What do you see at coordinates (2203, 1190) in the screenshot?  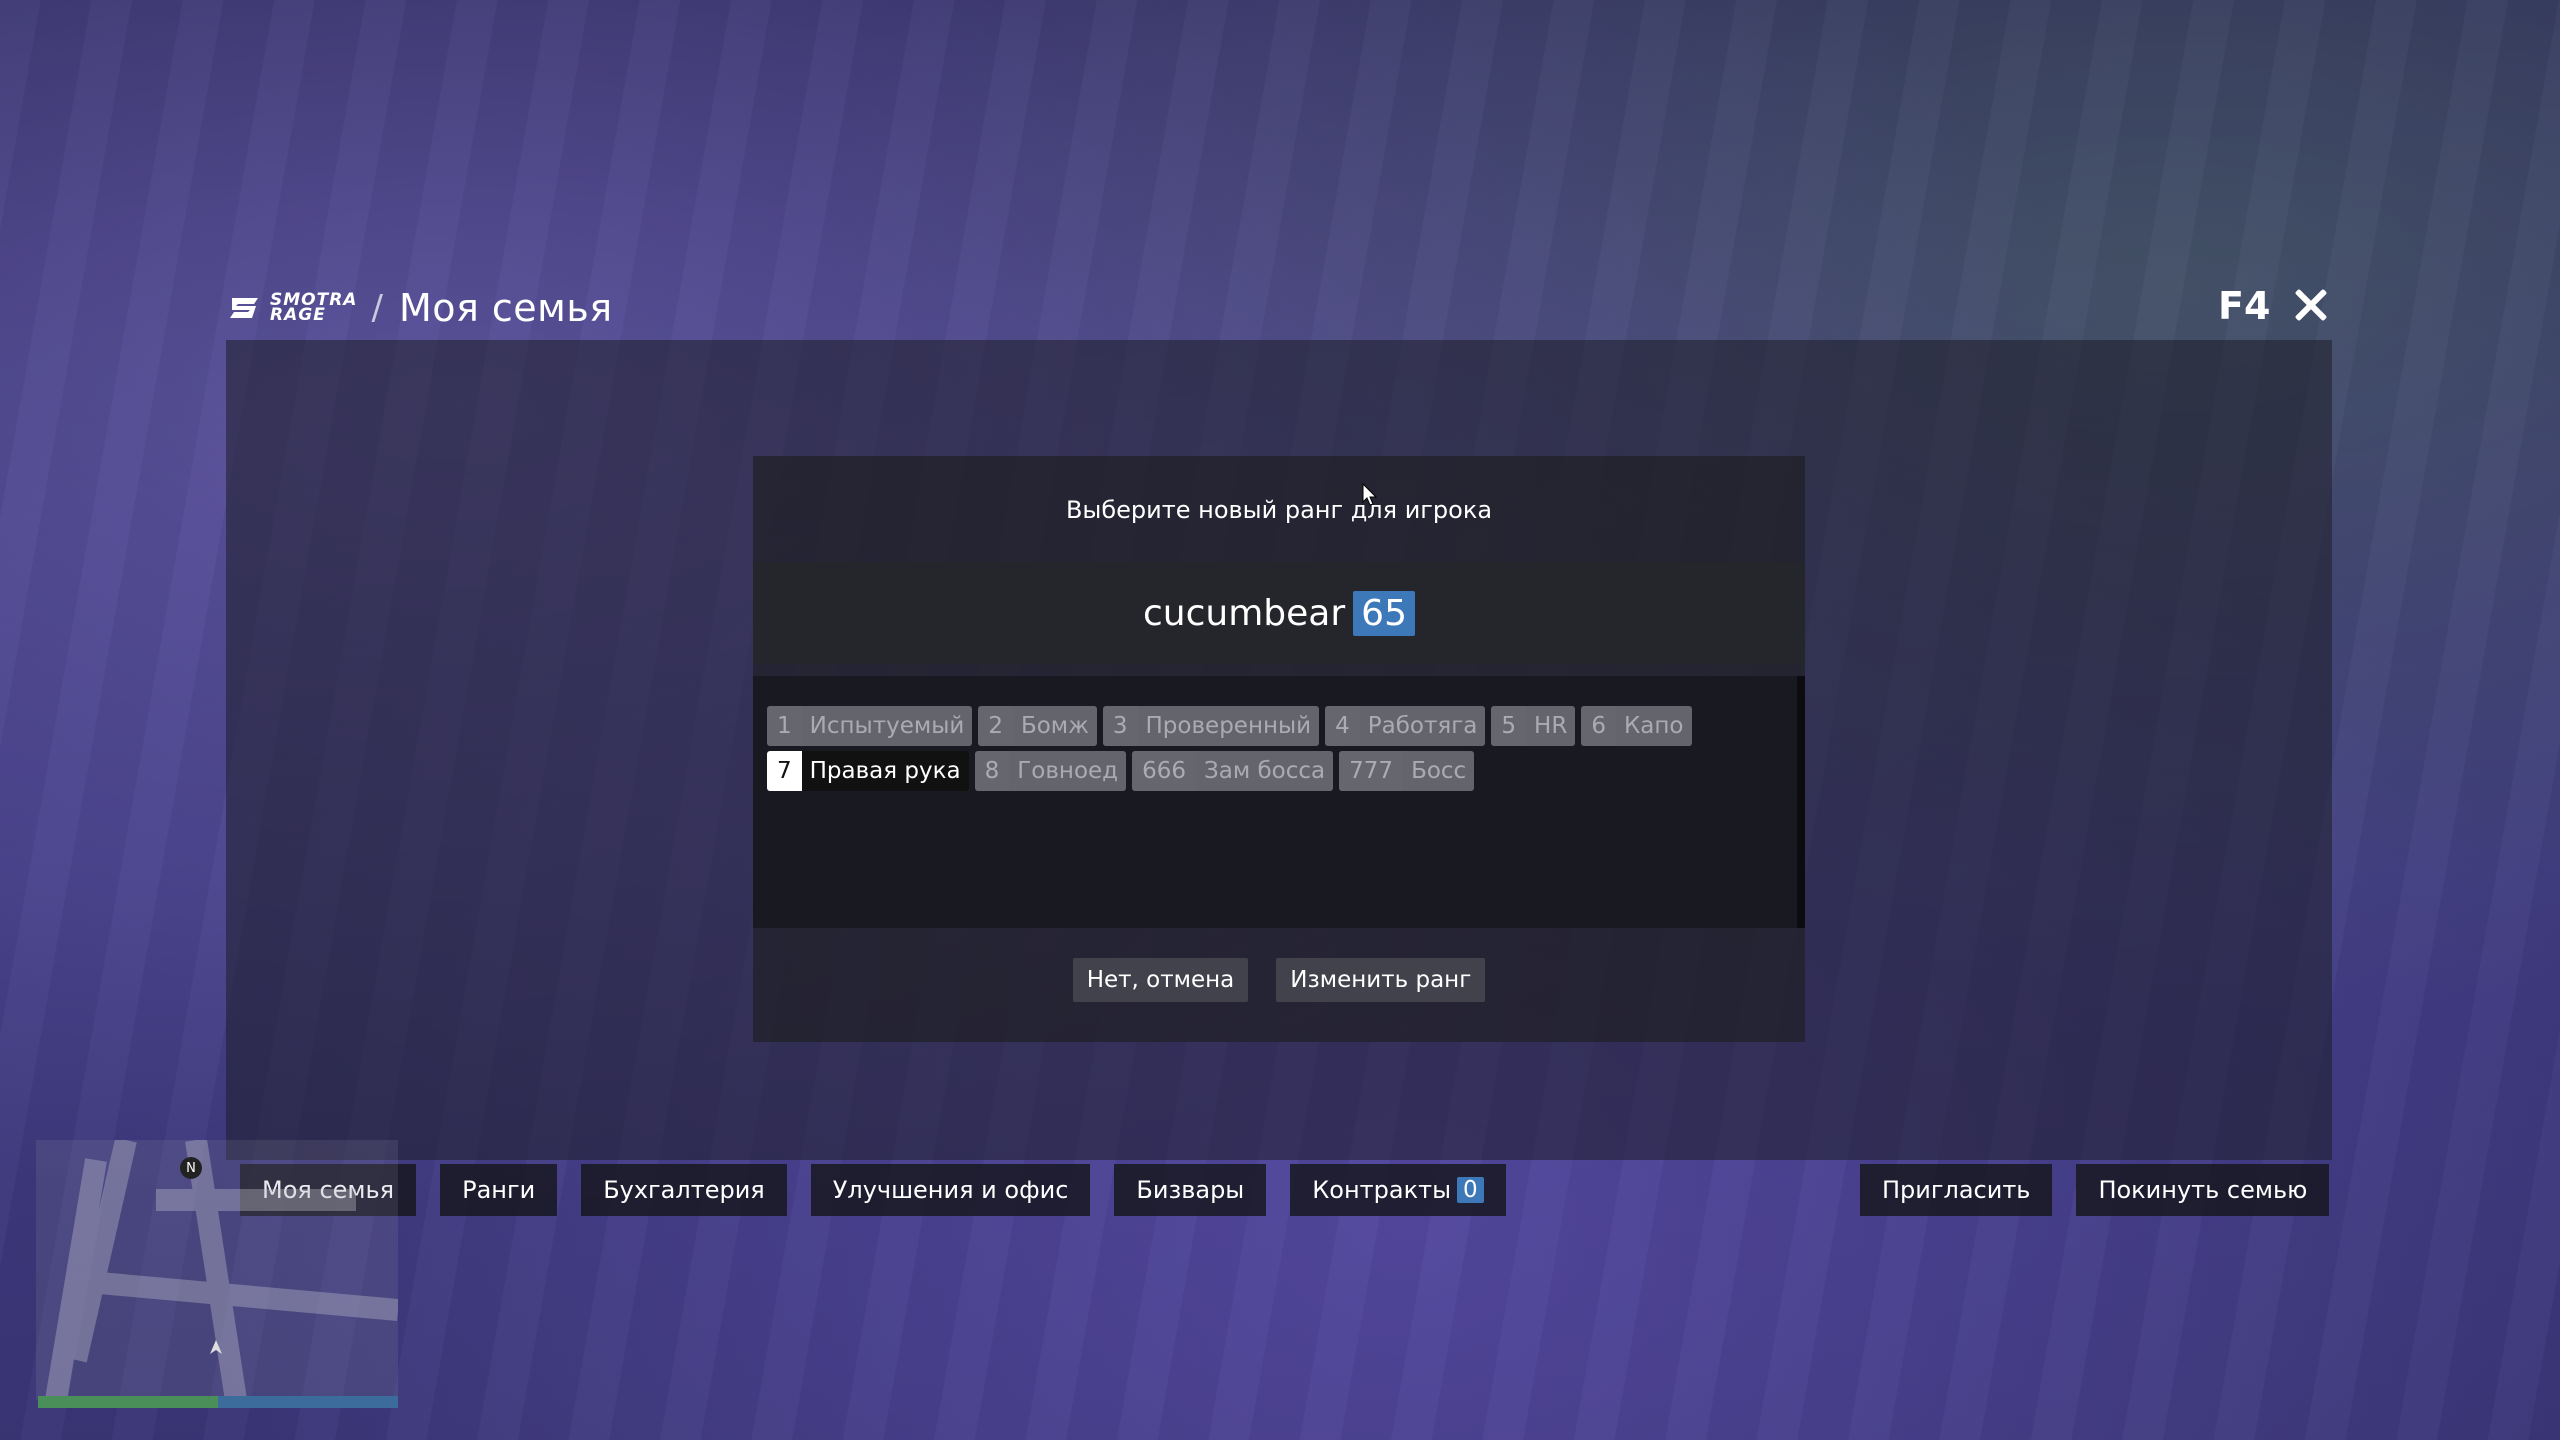 I see `leave-family-button: Покинуть семью` at bounding box center [2203, 1190].